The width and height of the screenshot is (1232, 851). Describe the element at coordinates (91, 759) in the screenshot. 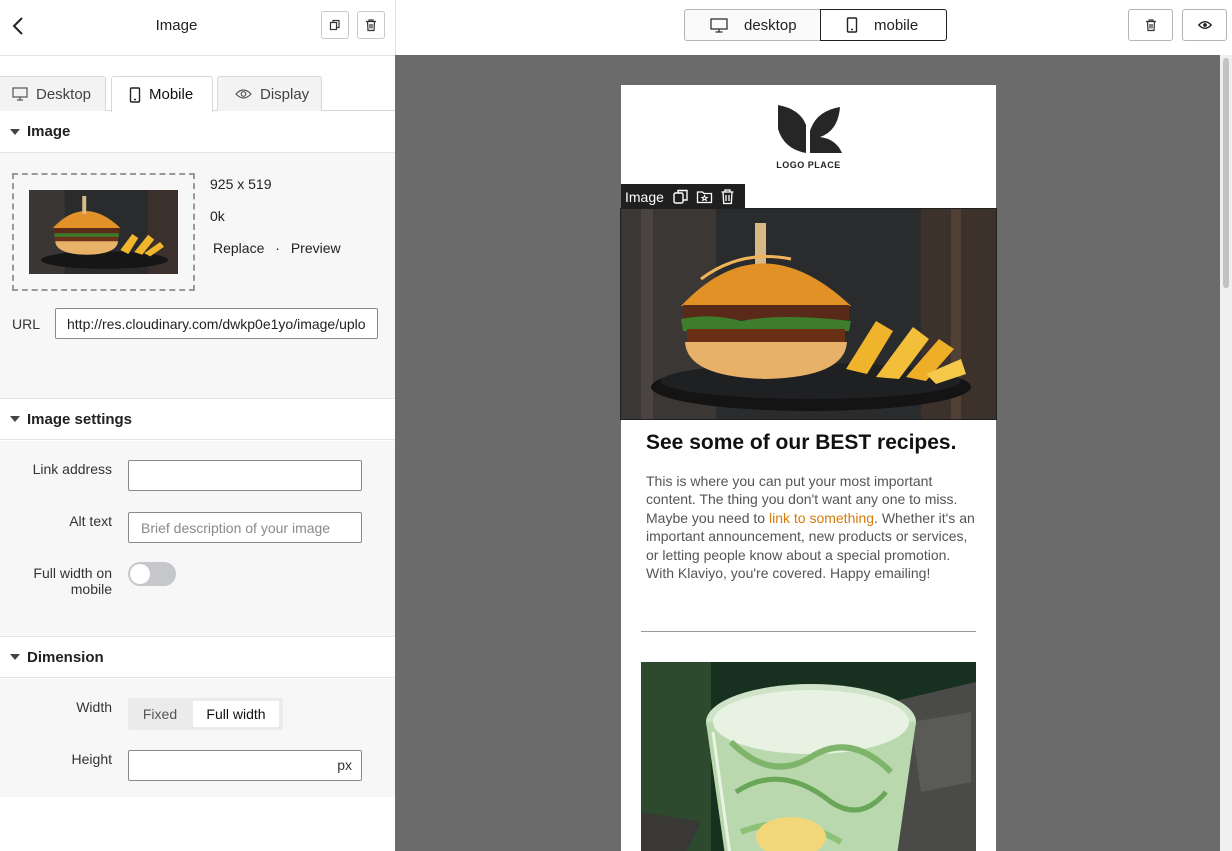

I see `height-label: Height` at that location.